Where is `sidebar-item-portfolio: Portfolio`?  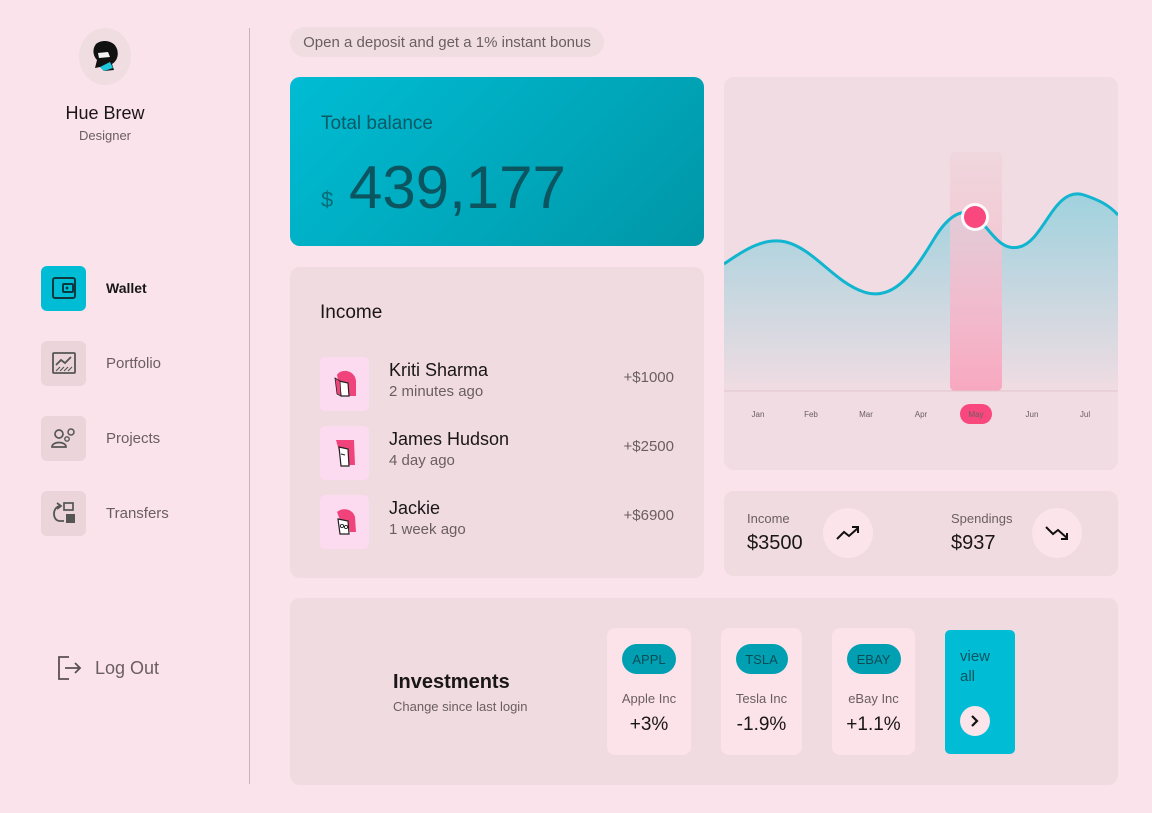 sidebar-item-portfolio: Portfolio is located at coordinates (101, 363).